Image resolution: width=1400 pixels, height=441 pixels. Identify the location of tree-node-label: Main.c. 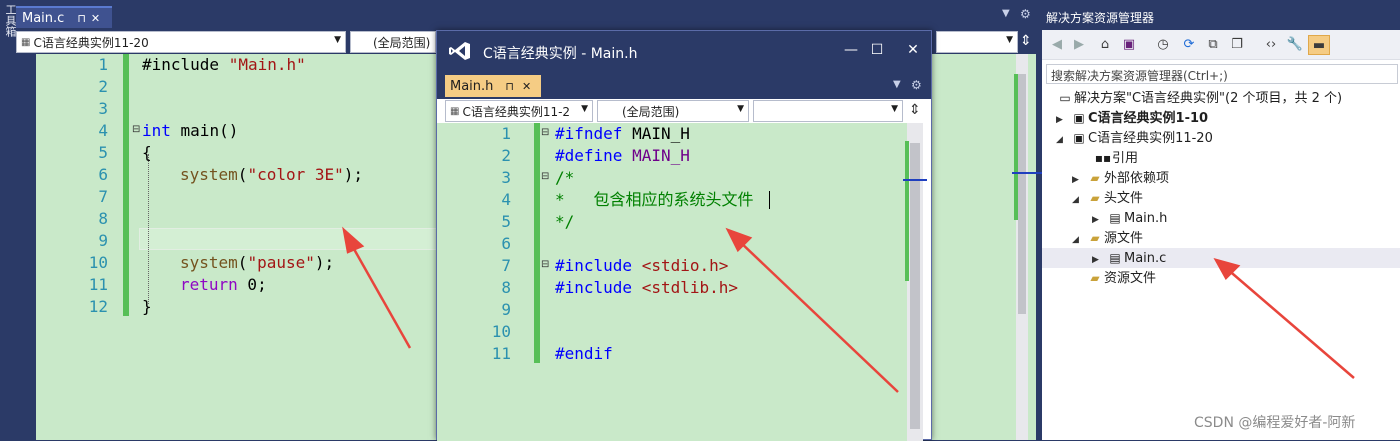
(1145, 258).